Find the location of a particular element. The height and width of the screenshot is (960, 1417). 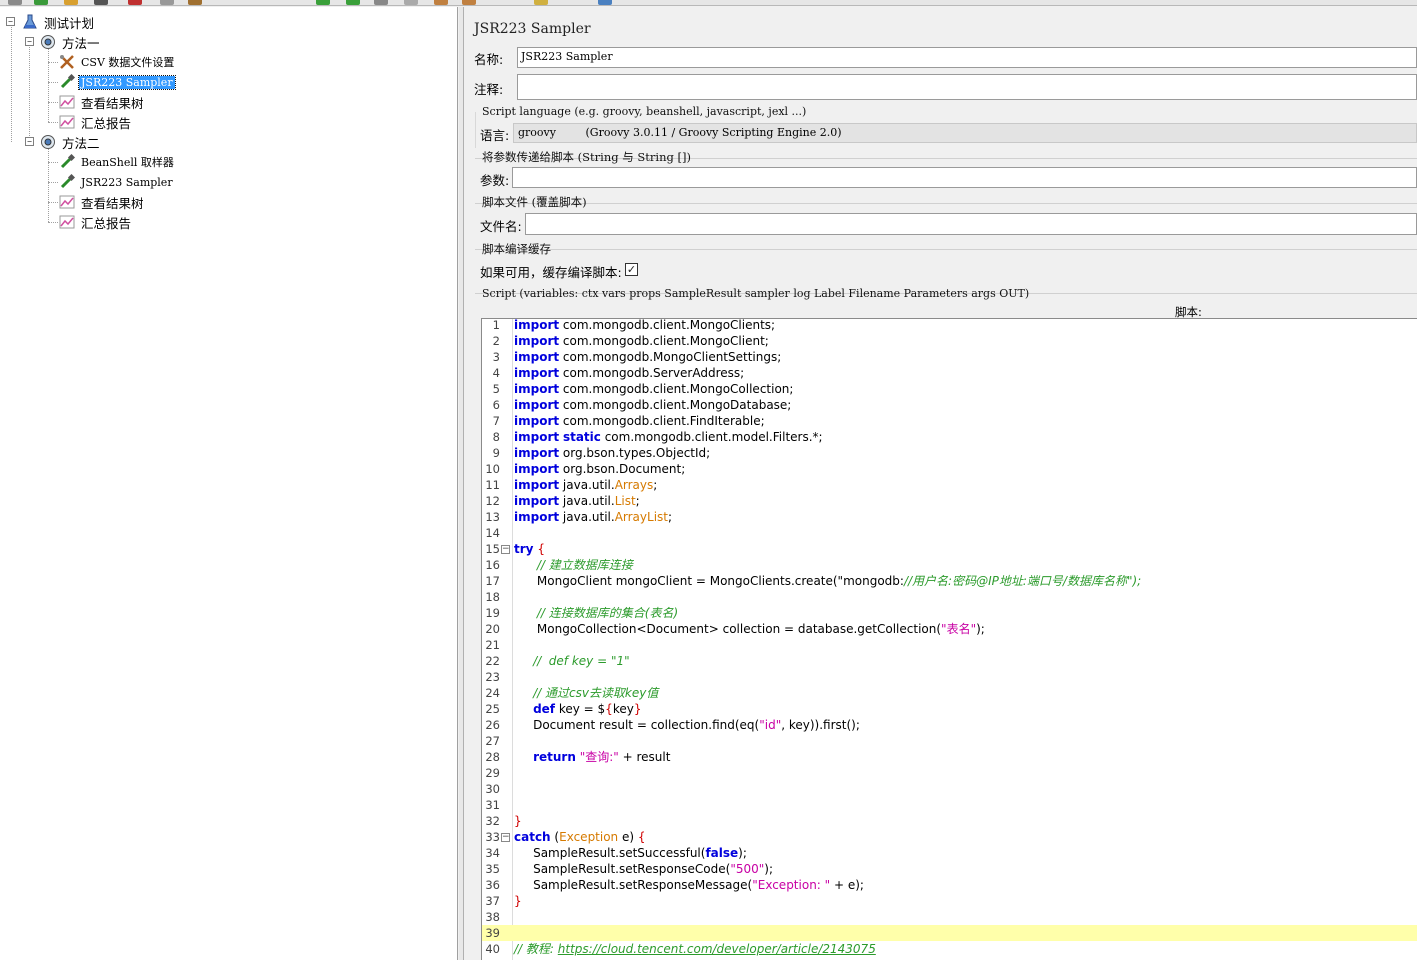

paste-icon is located at coordinates (195, 2).